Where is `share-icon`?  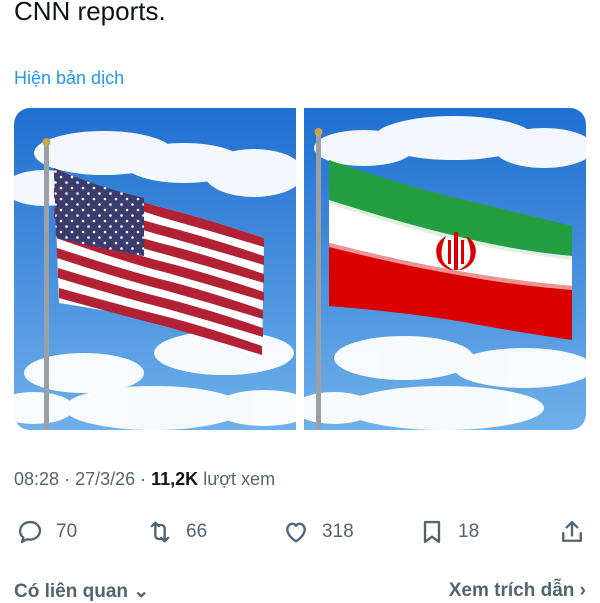 share-icon is located at coordinates (572, 531).